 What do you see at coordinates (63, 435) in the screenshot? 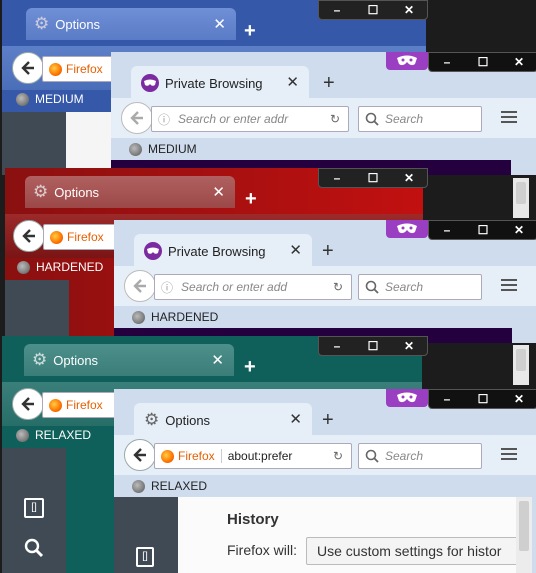
I see `profile-label: RELAXED` at bounding box center [63, 435].